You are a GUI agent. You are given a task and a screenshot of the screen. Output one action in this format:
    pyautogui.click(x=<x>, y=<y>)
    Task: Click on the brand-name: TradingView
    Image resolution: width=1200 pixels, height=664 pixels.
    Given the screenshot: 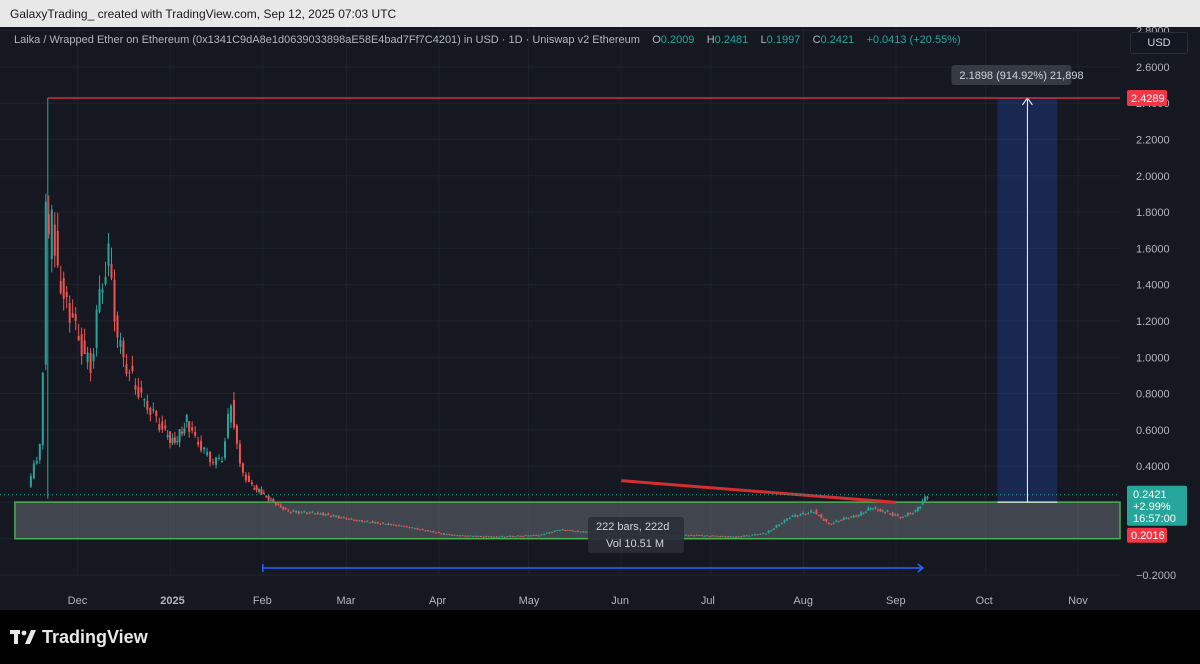 What is the action you would take?
    pyautogui.click(x=95, y=636)
    